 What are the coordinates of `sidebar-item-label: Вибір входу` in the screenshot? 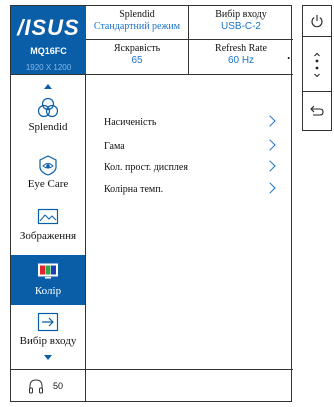 It's located at (48, 341).